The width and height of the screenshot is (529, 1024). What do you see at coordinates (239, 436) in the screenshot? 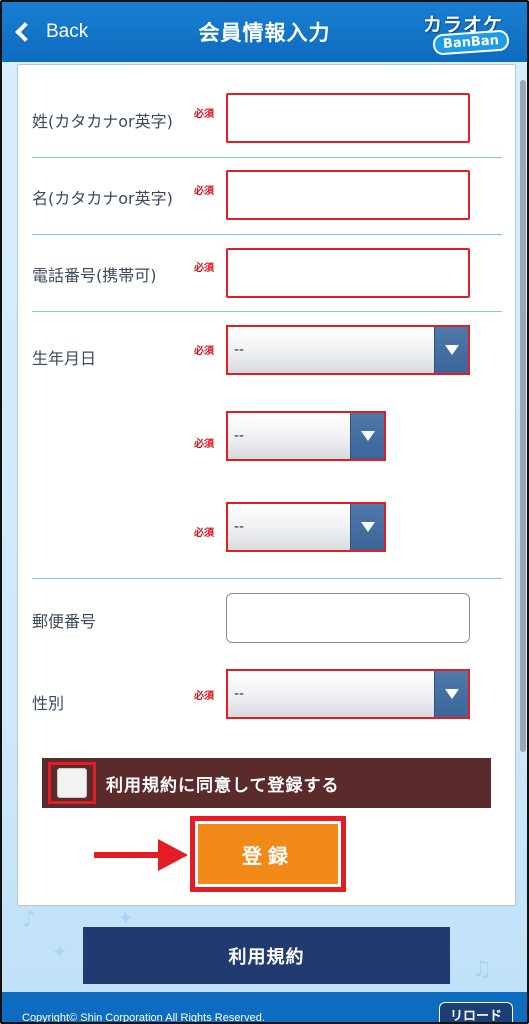
I see `birth-month-value: --` at bounding box center [239, 436].